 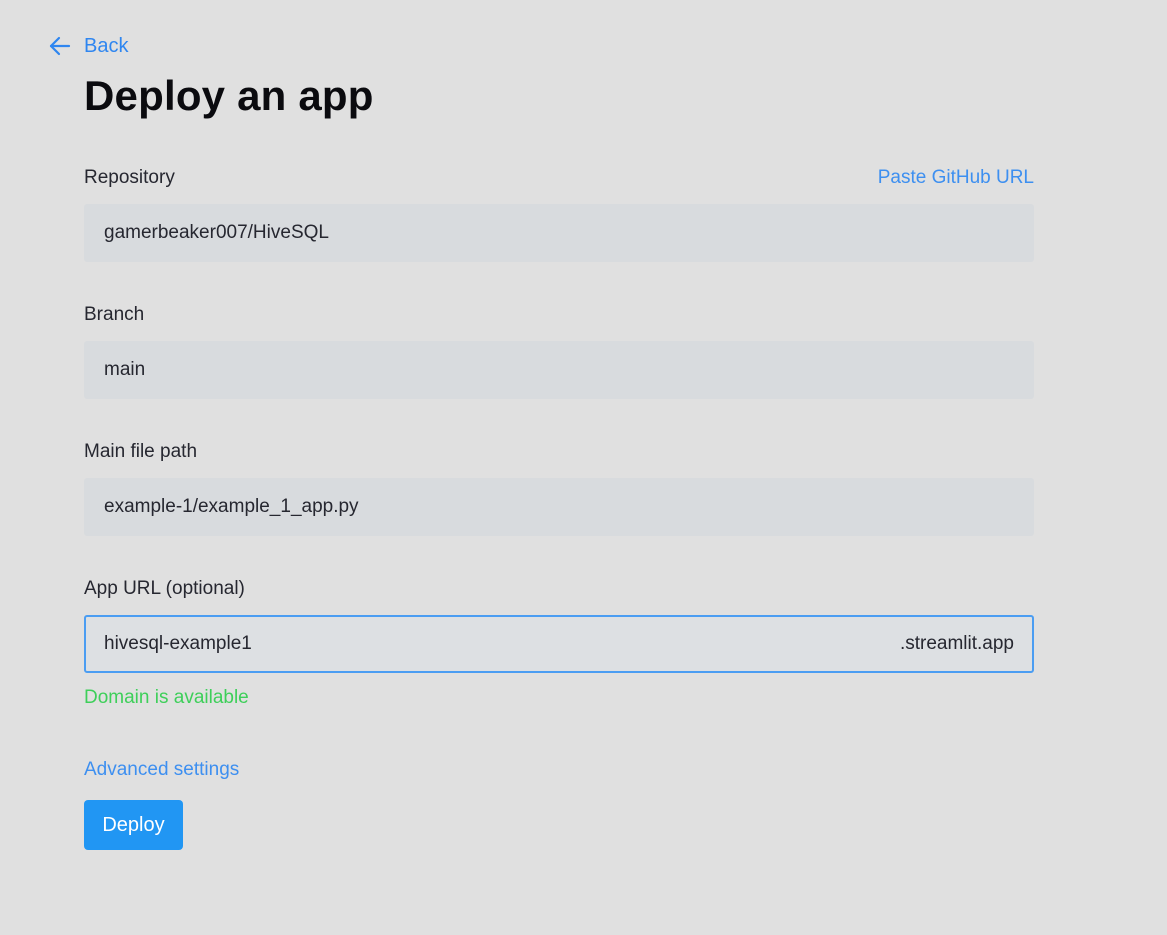 I want to click on app-url-input: hivesql-example1 .streamlit.app, so click(x=559, y=644).